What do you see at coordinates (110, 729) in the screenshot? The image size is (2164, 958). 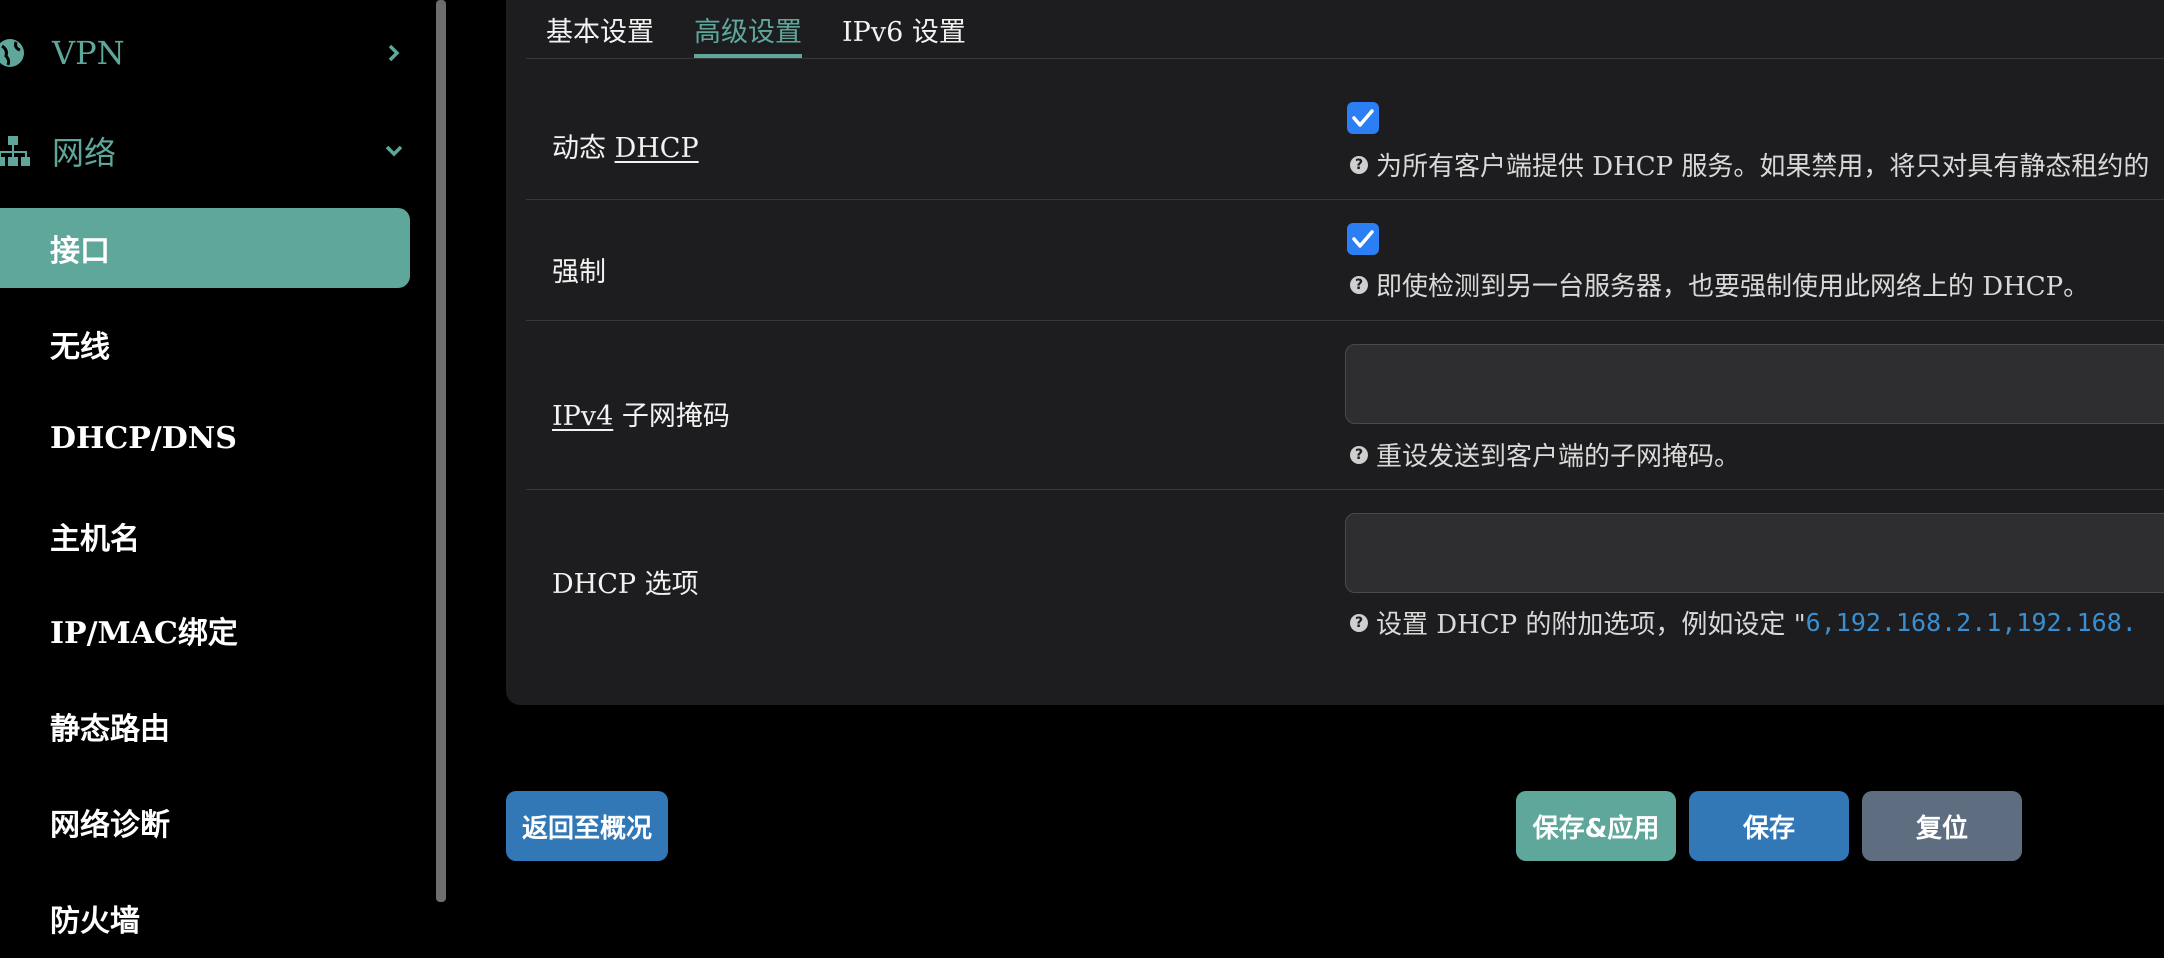 I see `sidebar-item-label: 静态路由` at bounding box center [110, 729].